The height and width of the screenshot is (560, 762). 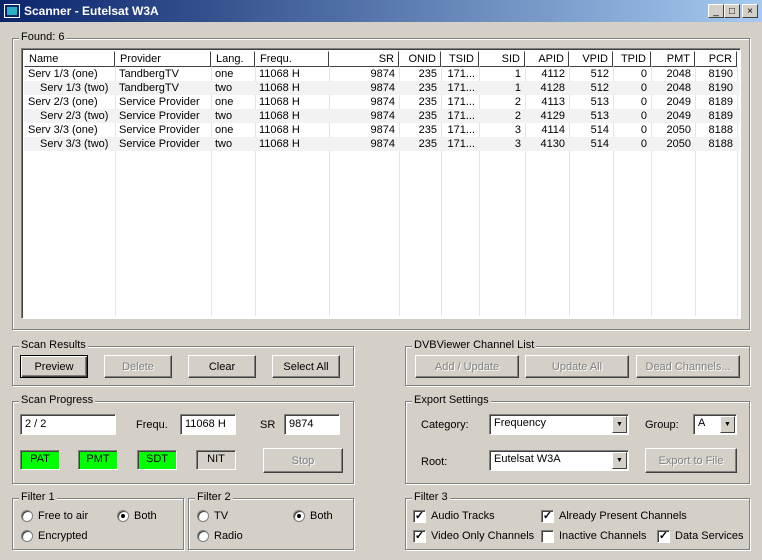 What do you see at coordinates (306, 366) in the screenshot?
I see `select-all-button: Select All` at bounding box center [306, 366].